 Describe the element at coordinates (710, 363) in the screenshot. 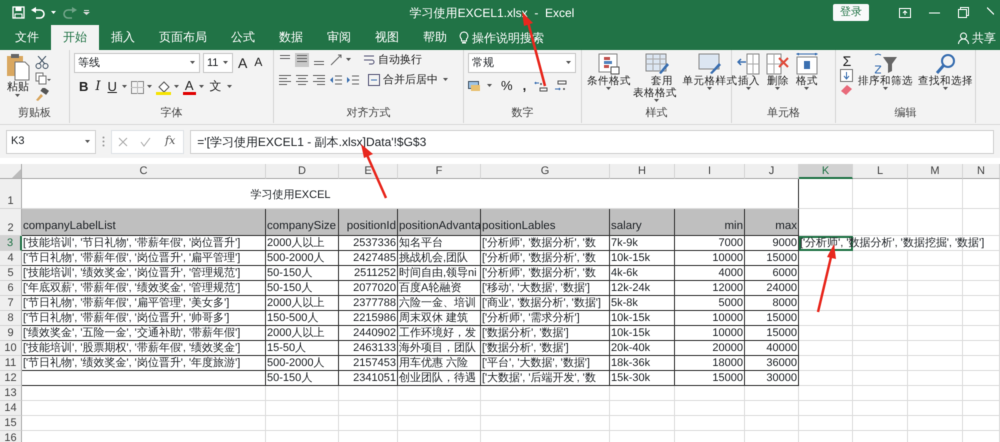

I see `table-cell: 18000` at that location.